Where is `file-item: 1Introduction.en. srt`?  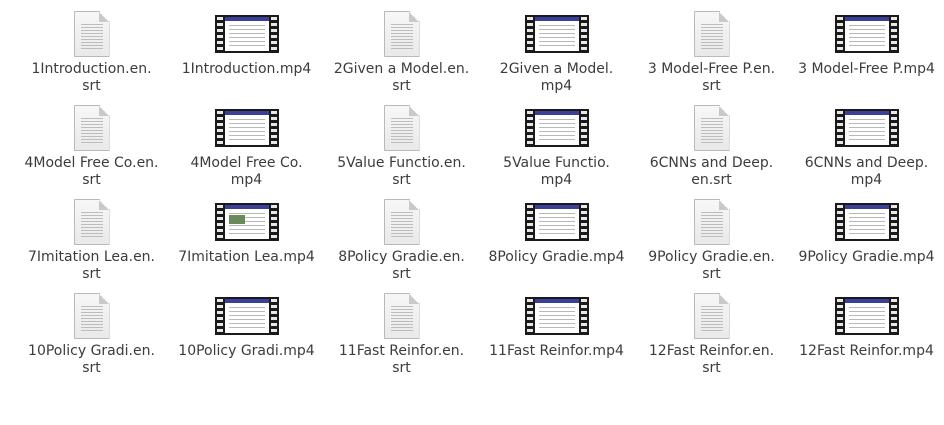
file-item: 1Introduction.en. srt is located at coordinates (91, 53).